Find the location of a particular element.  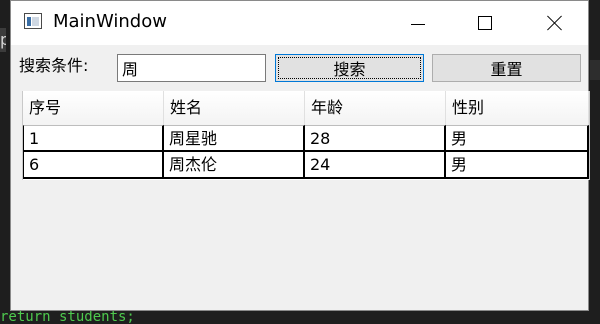

column-header-gender: 性别 is located at coordinates (517, 108).